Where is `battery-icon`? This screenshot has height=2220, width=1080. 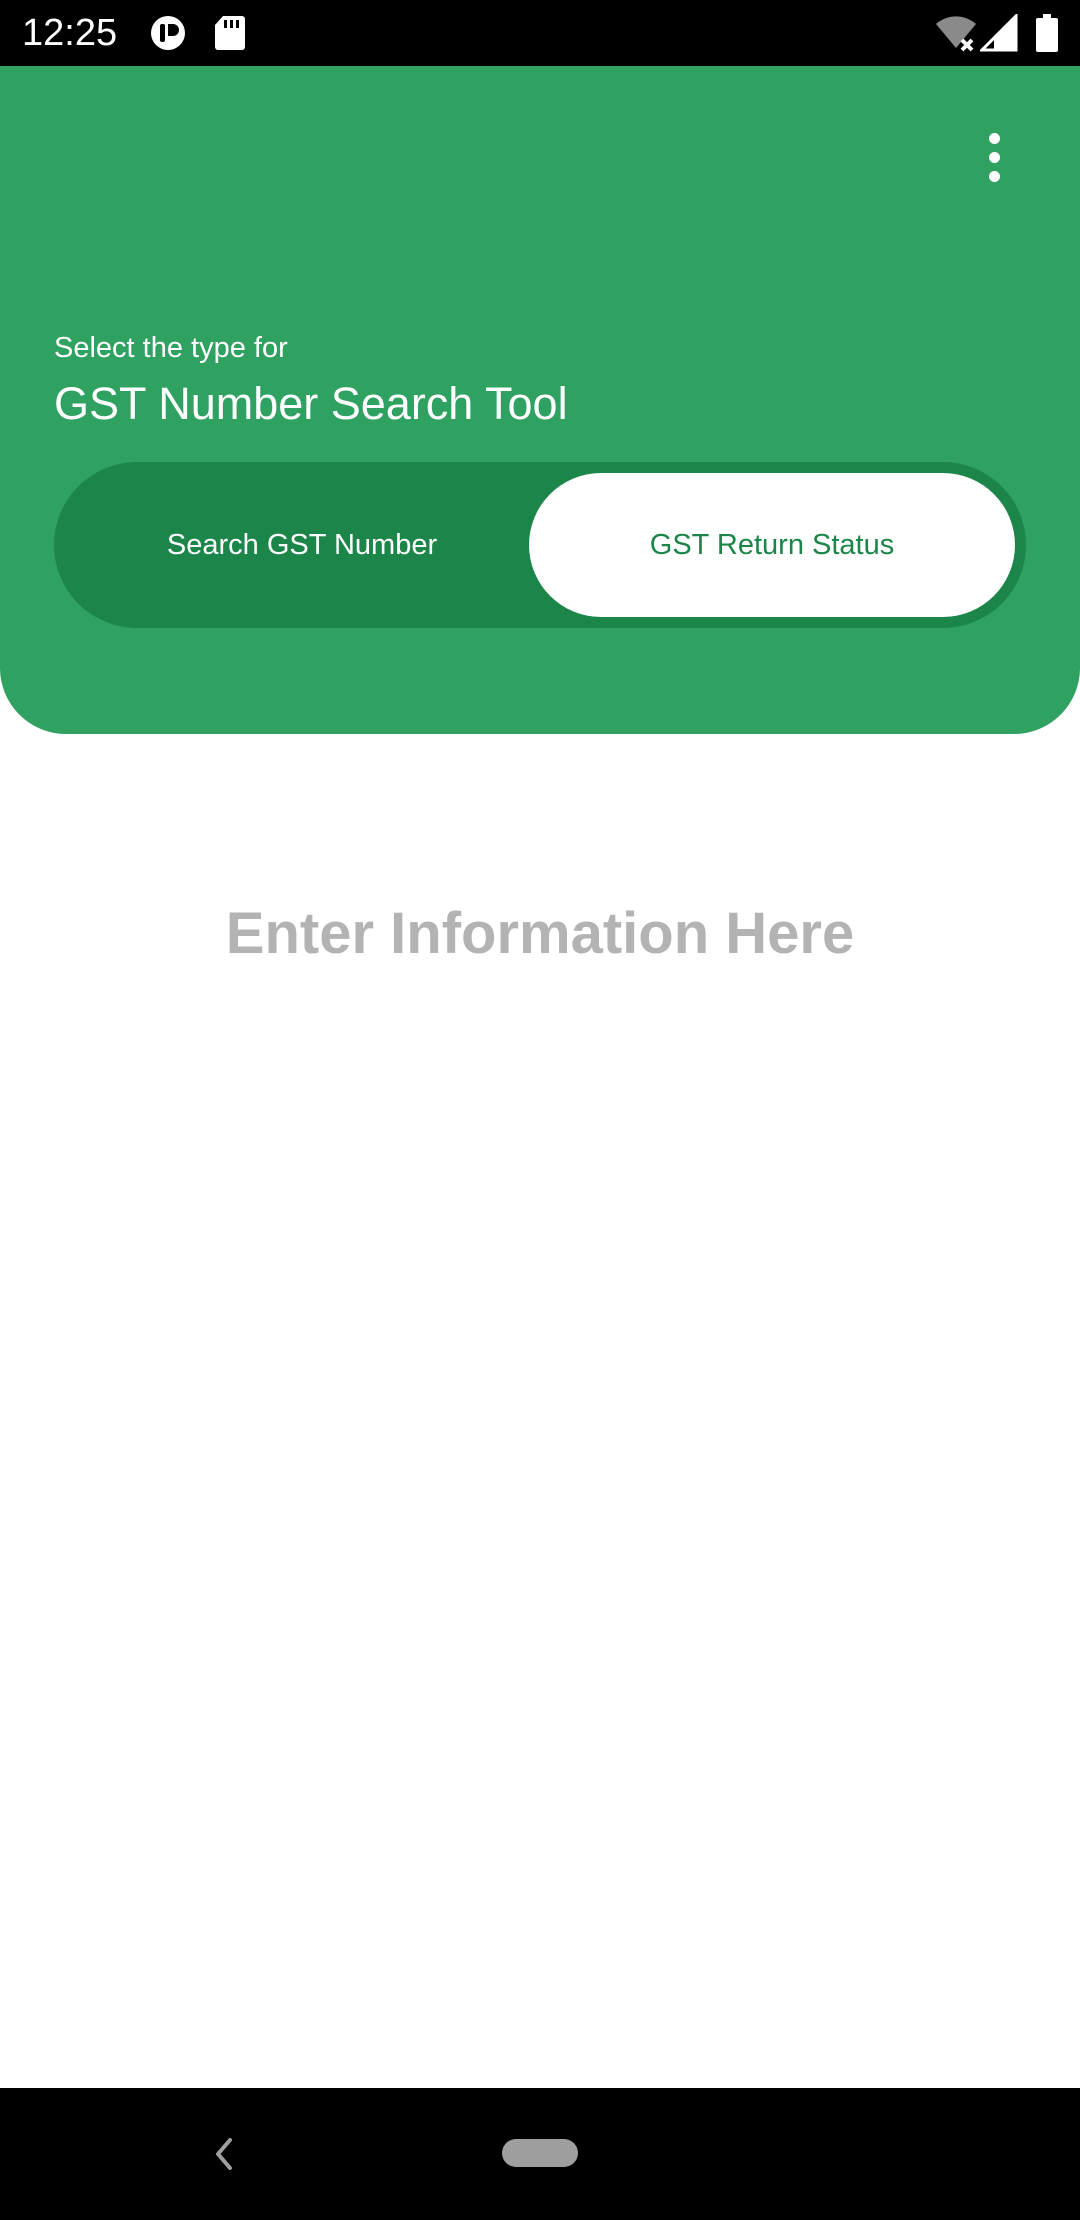 battery-icon is located at coordinates (1047, 33).